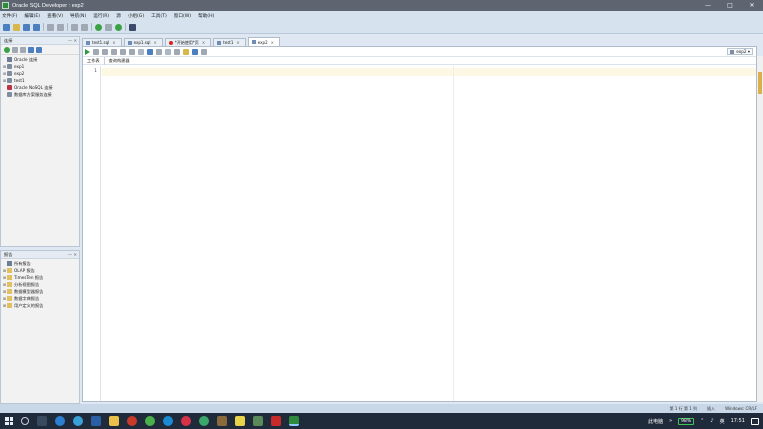  I want to click on sql-tuning-icon, so click(150, 51).